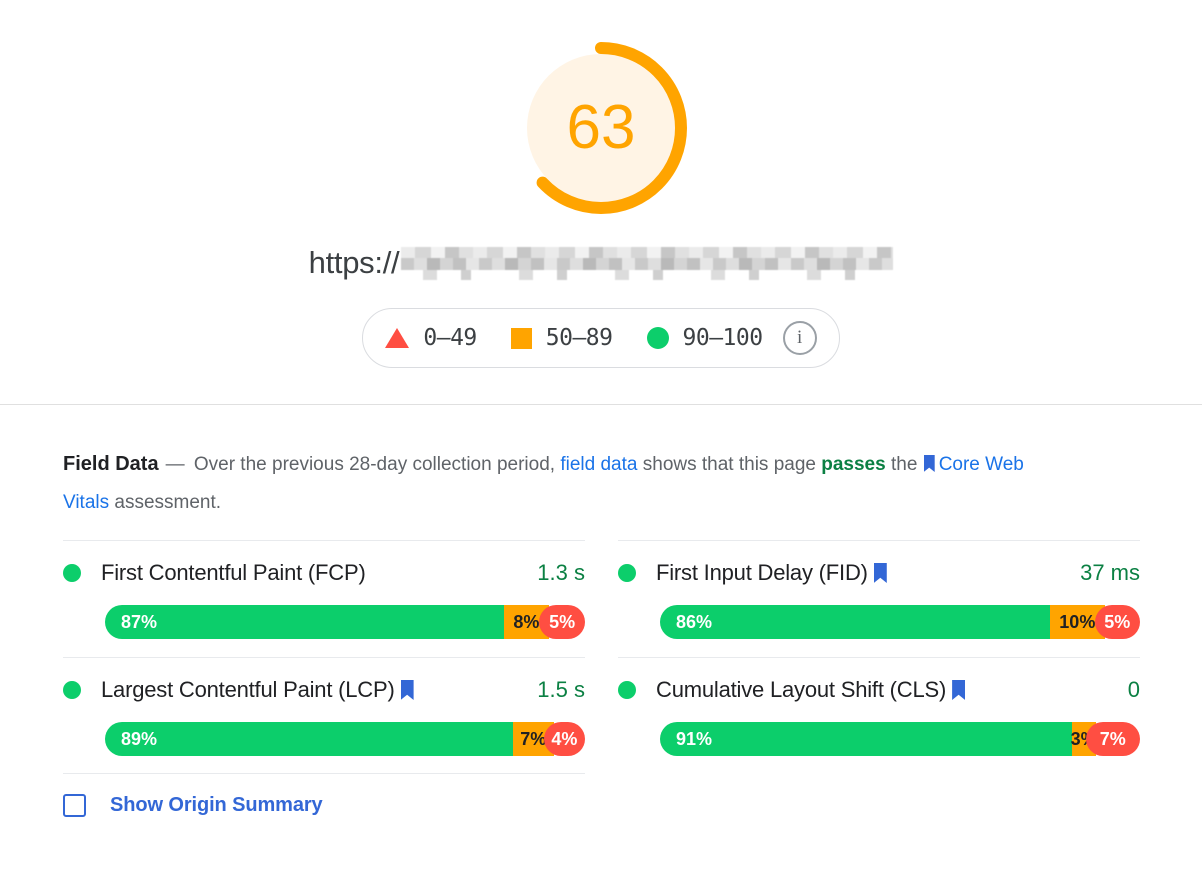 This screenshot has width=1202, height=876. What do you see at coordinates (248, 689) in the screenshot?
I see `metric-lcp-label: Largest Contentful Paint (LCP)` at bounding box center [248, 689].